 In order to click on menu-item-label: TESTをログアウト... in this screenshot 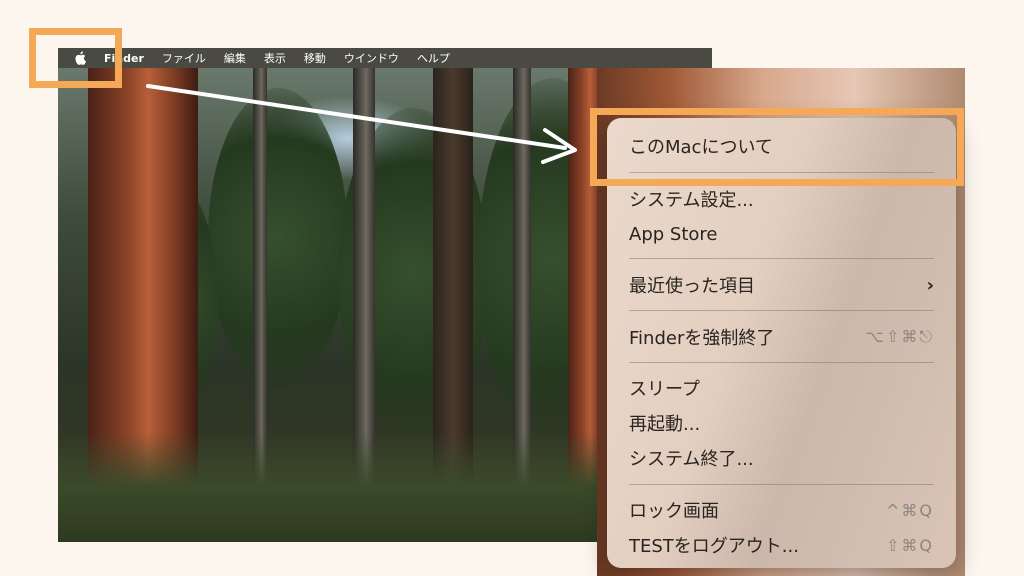, I will do `click(714, 546)`.